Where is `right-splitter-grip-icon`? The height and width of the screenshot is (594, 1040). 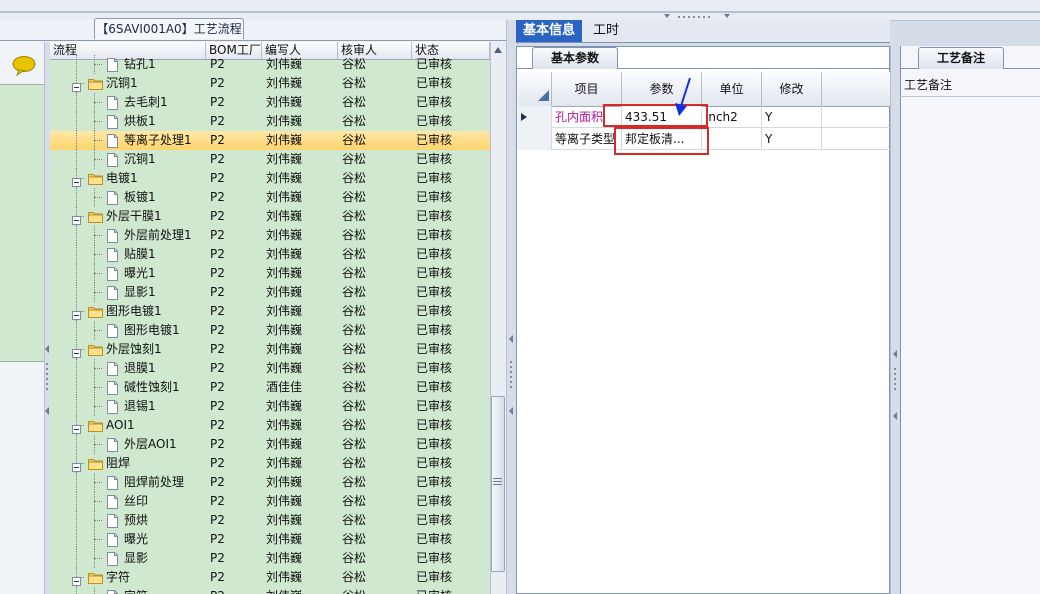 right-splitter-grip-icon is located at coordinates (895, 385).